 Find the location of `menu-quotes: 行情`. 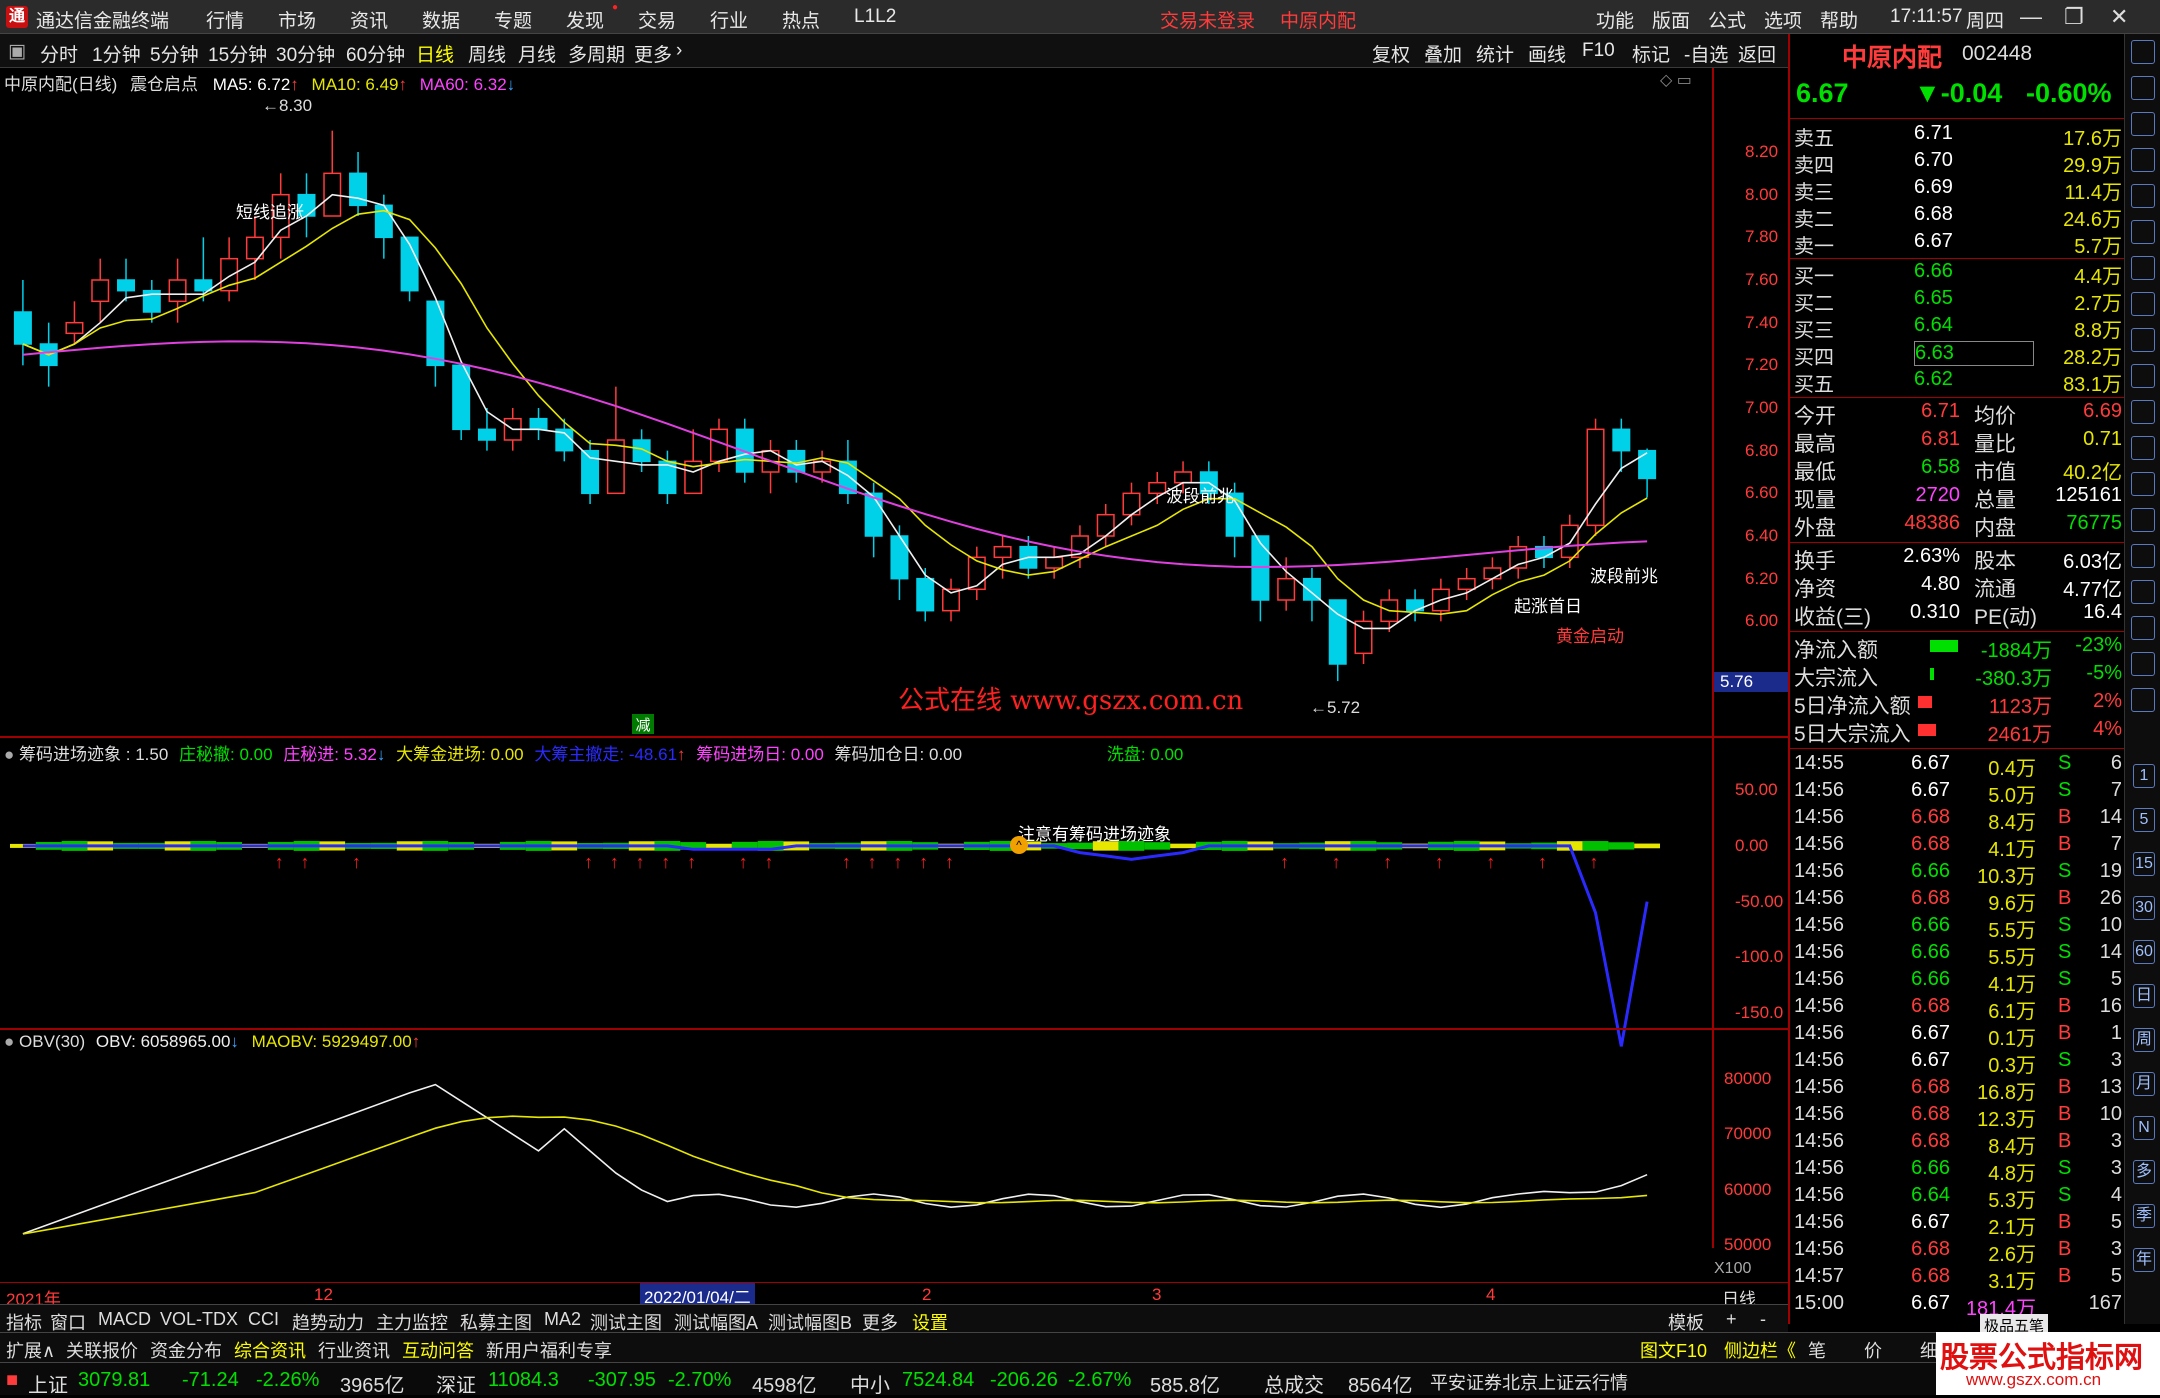

menu-quotes: 行情 is located at coordinates (225, 19).